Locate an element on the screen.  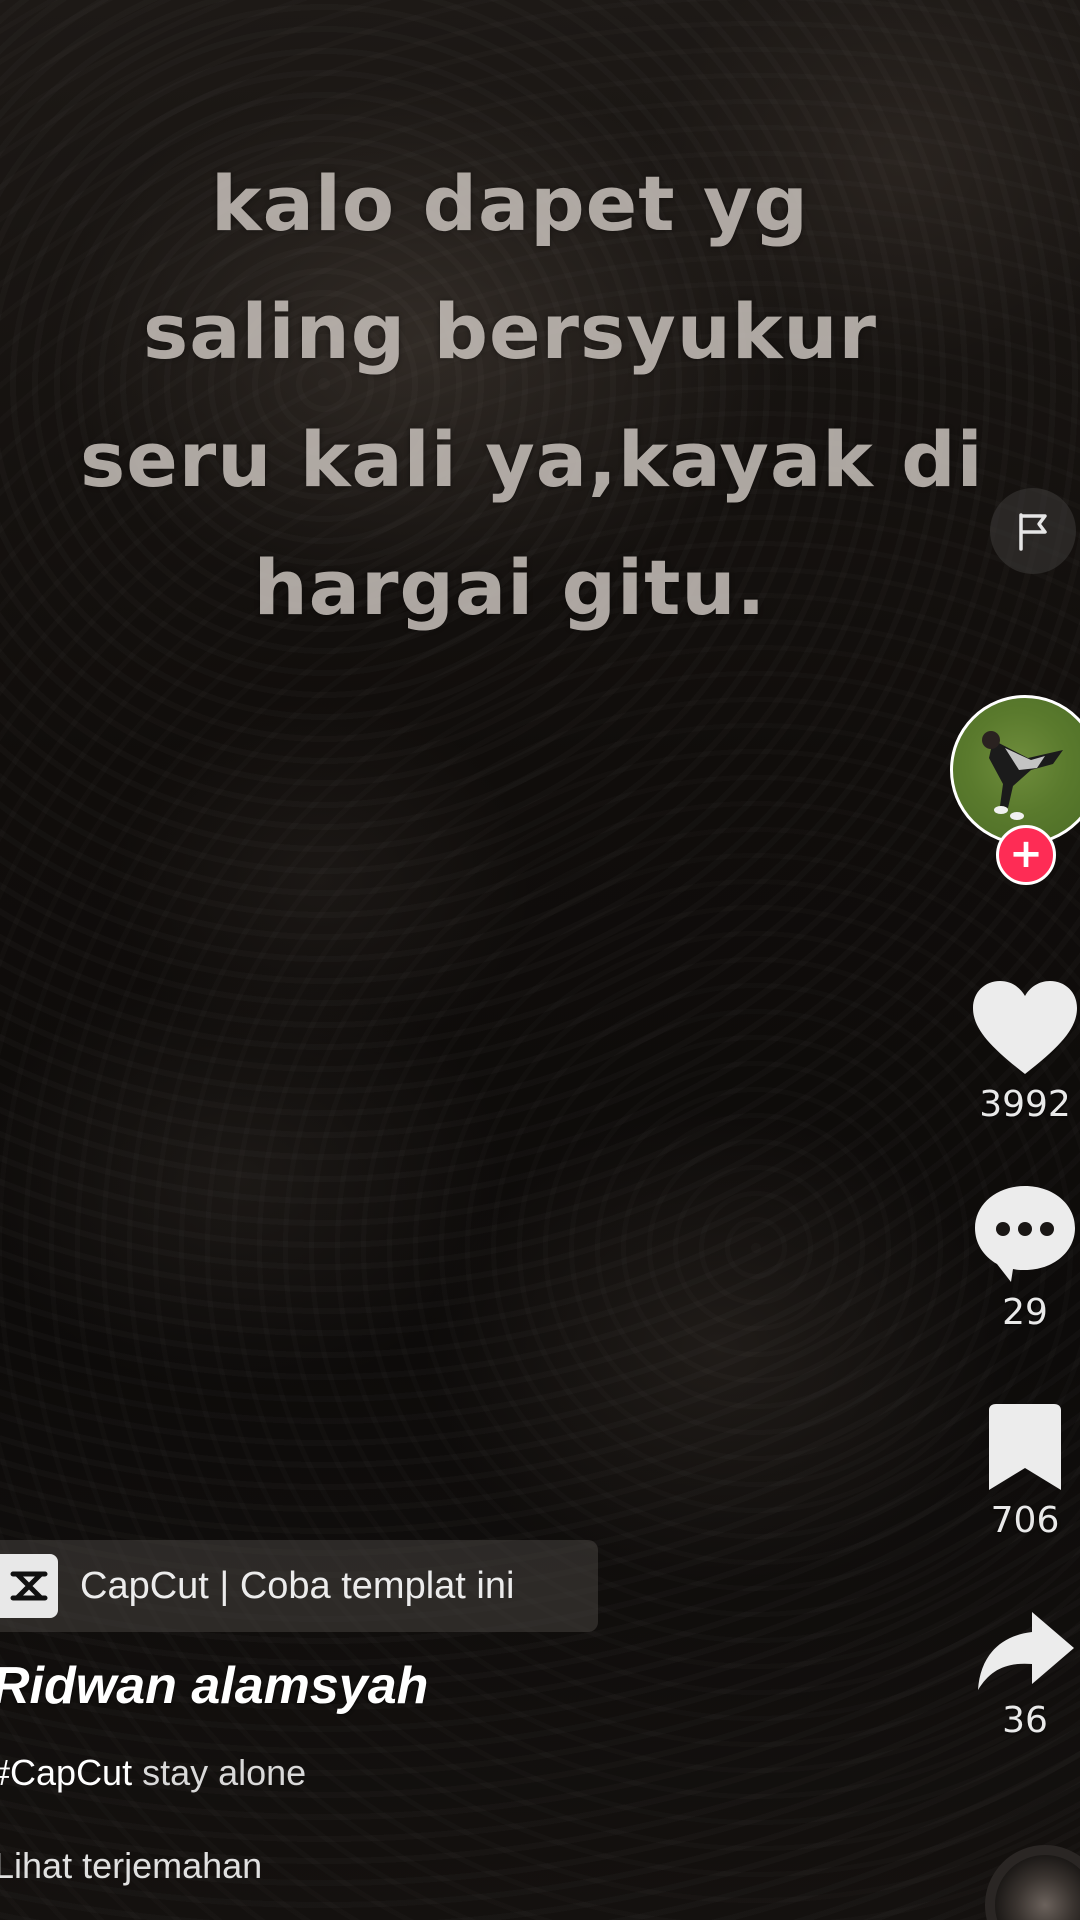
comment-count: 29 is located at coordinates (1025, 1312).